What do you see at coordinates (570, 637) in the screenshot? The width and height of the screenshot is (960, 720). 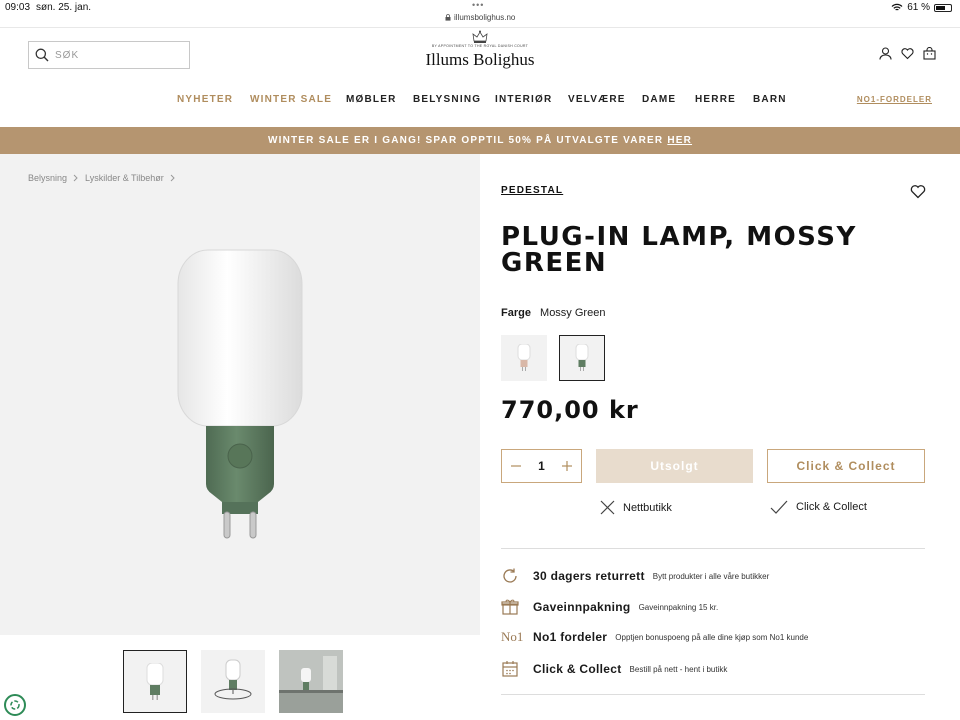 I see `benefit-title: No1 fordeler` at bounding box center [570, 637].